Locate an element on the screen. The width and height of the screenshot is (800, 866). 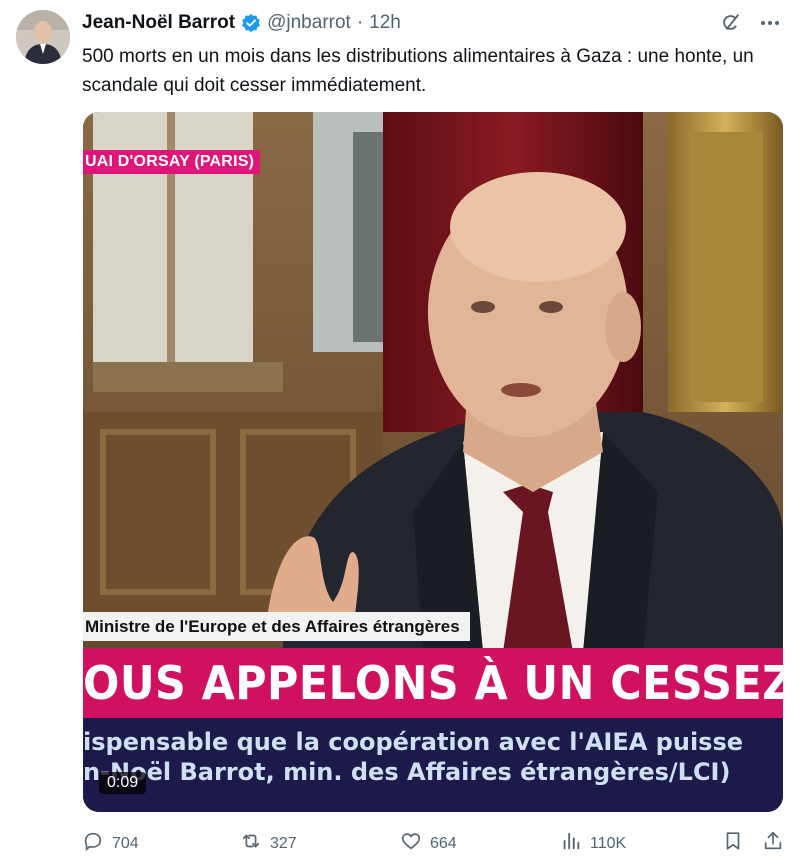
views-count: 110K is located at coordinates (608, 843).